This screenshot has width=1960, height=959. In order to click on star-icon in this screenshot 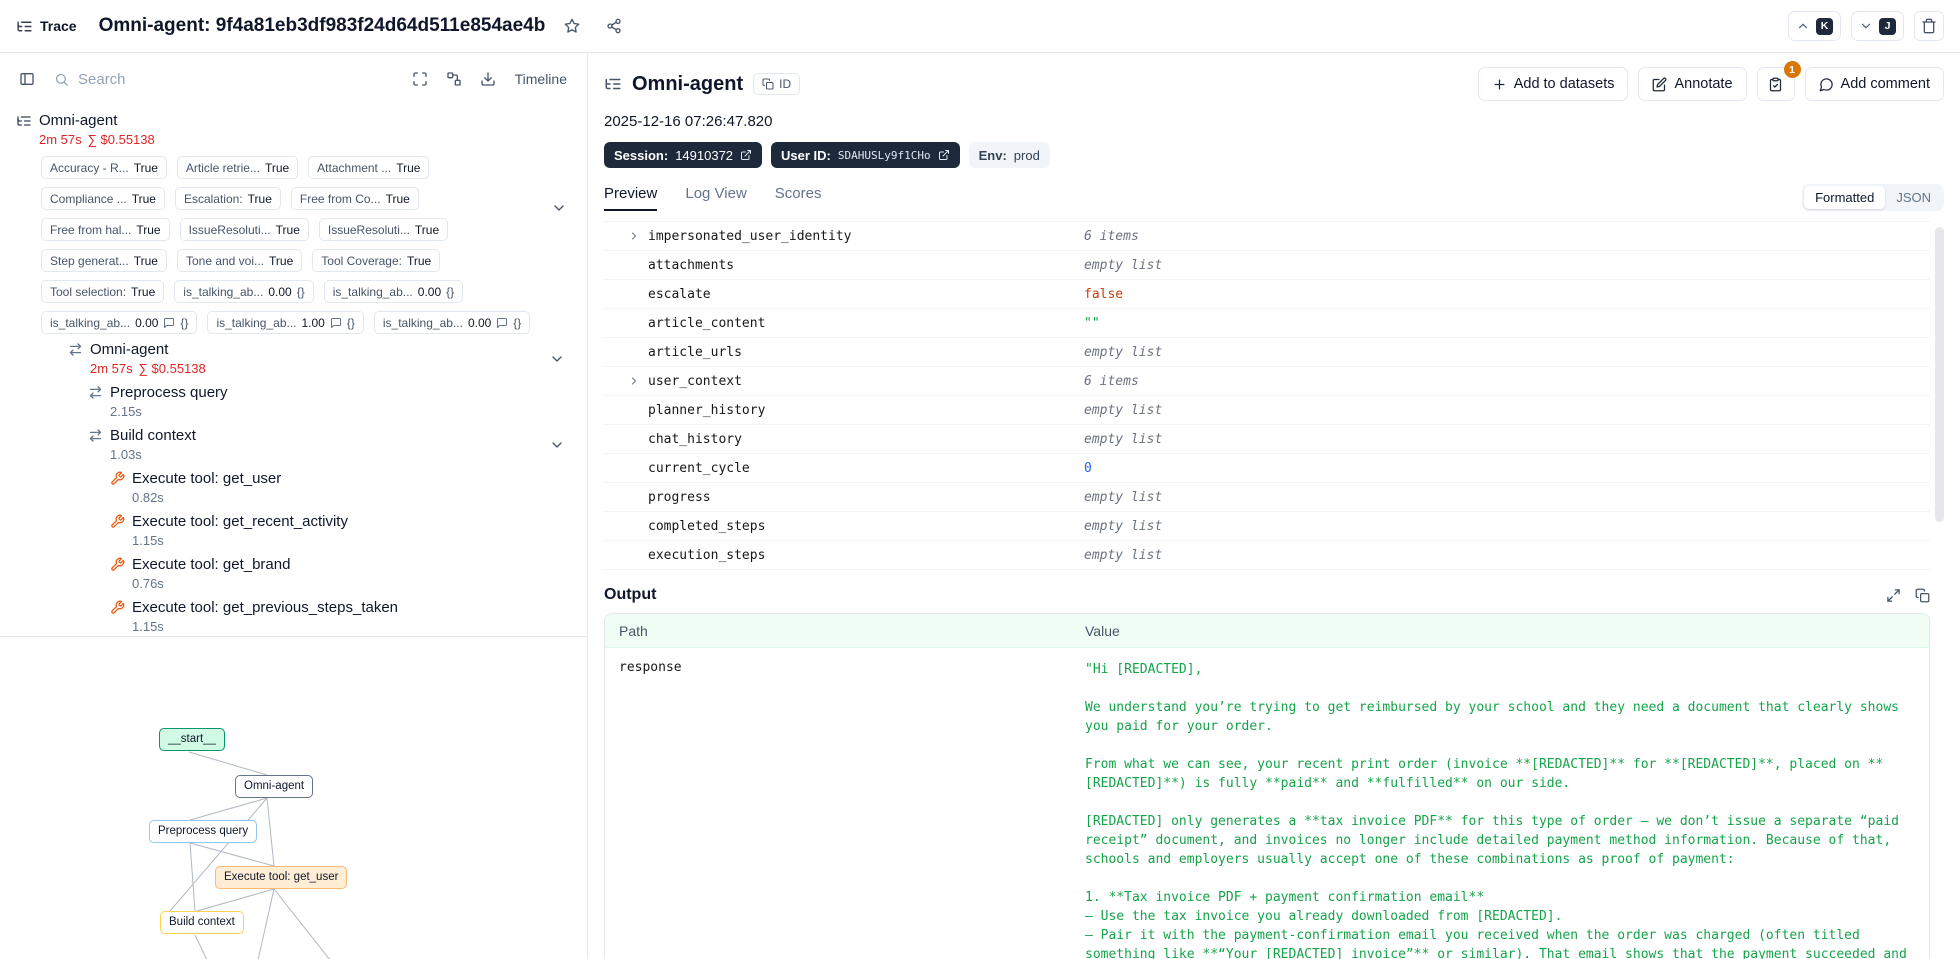, I will do `click(572, 26)`.